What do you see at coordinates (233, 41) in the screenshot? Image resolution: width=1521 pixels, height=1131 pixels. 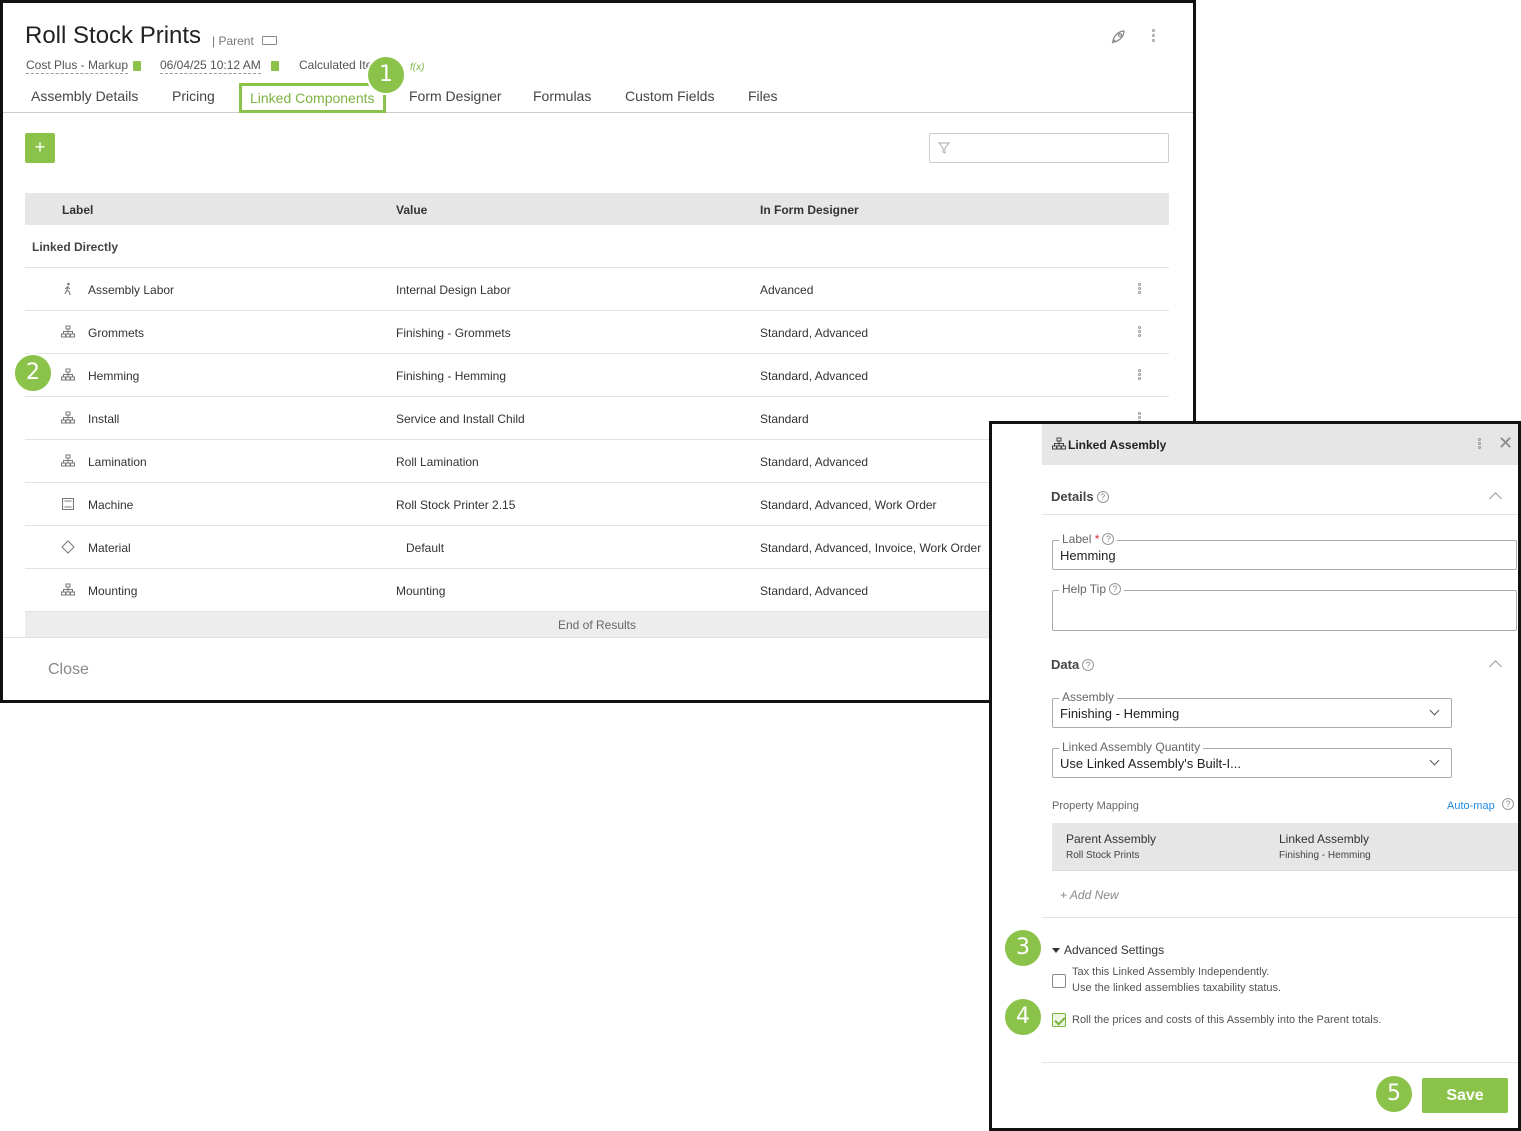 I see `parent-tag: | Parent` at bounding box center [233, 41].